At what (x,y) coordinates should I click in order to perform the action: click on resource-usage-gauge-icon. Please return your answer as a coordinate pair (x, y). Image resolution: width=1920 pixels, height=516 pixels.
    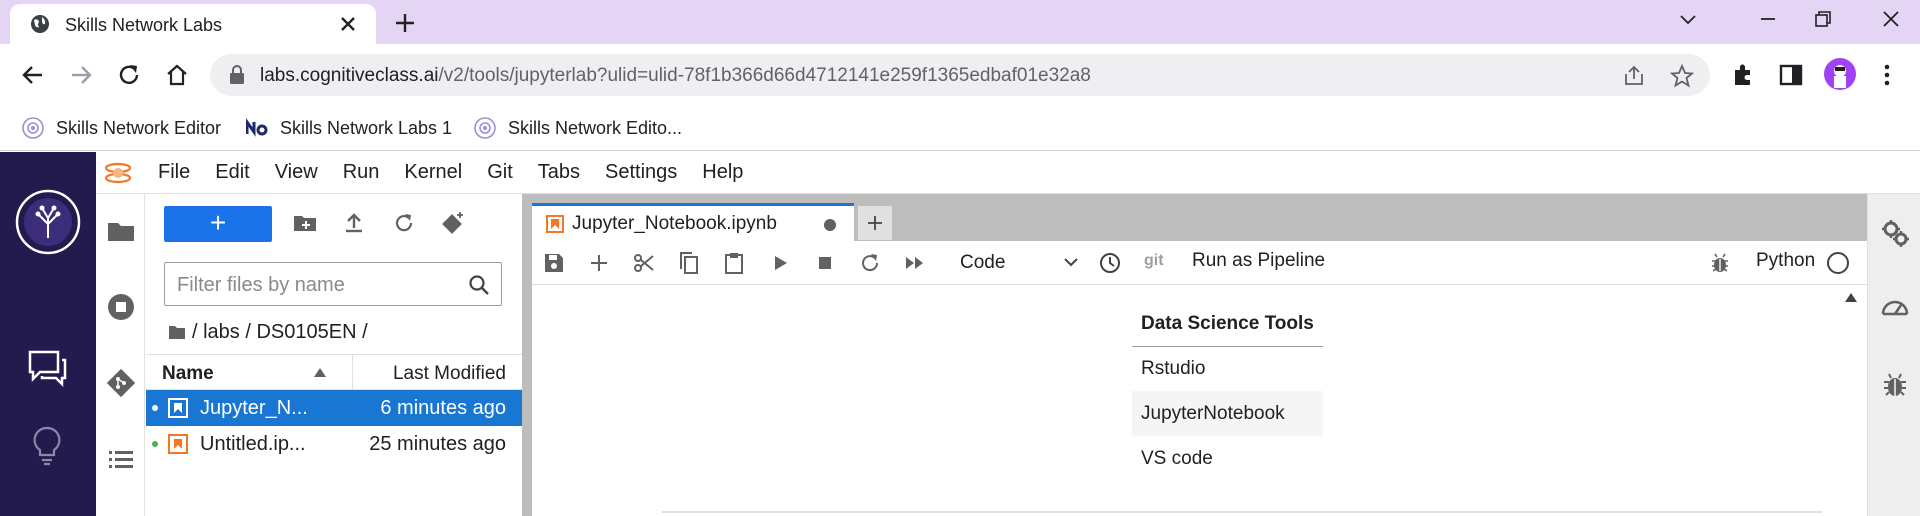
    Looking at the image, I should click on (1895, 309).